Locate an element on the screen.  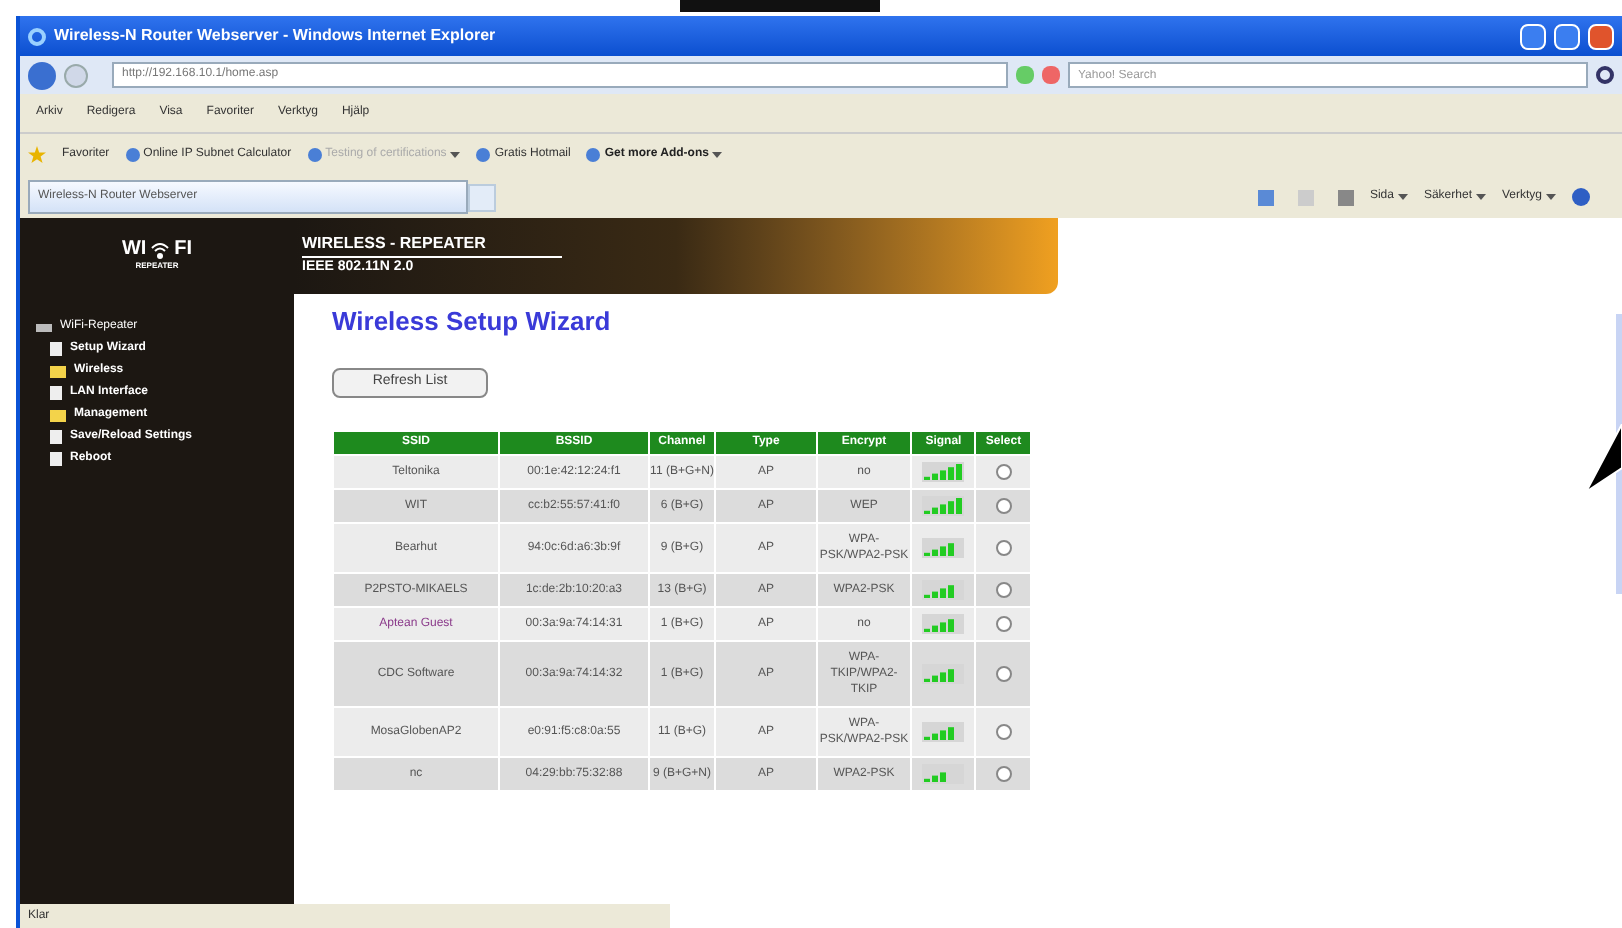
maximize-button is located at coordinates (1567, 36).